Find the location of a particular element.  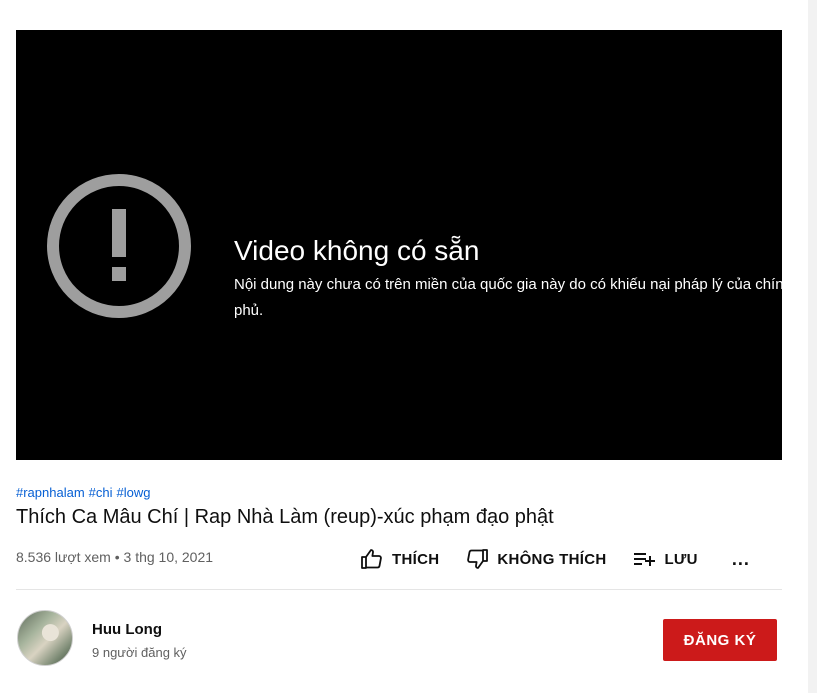

playlist-add-icon is located at coordinates (645, 559).